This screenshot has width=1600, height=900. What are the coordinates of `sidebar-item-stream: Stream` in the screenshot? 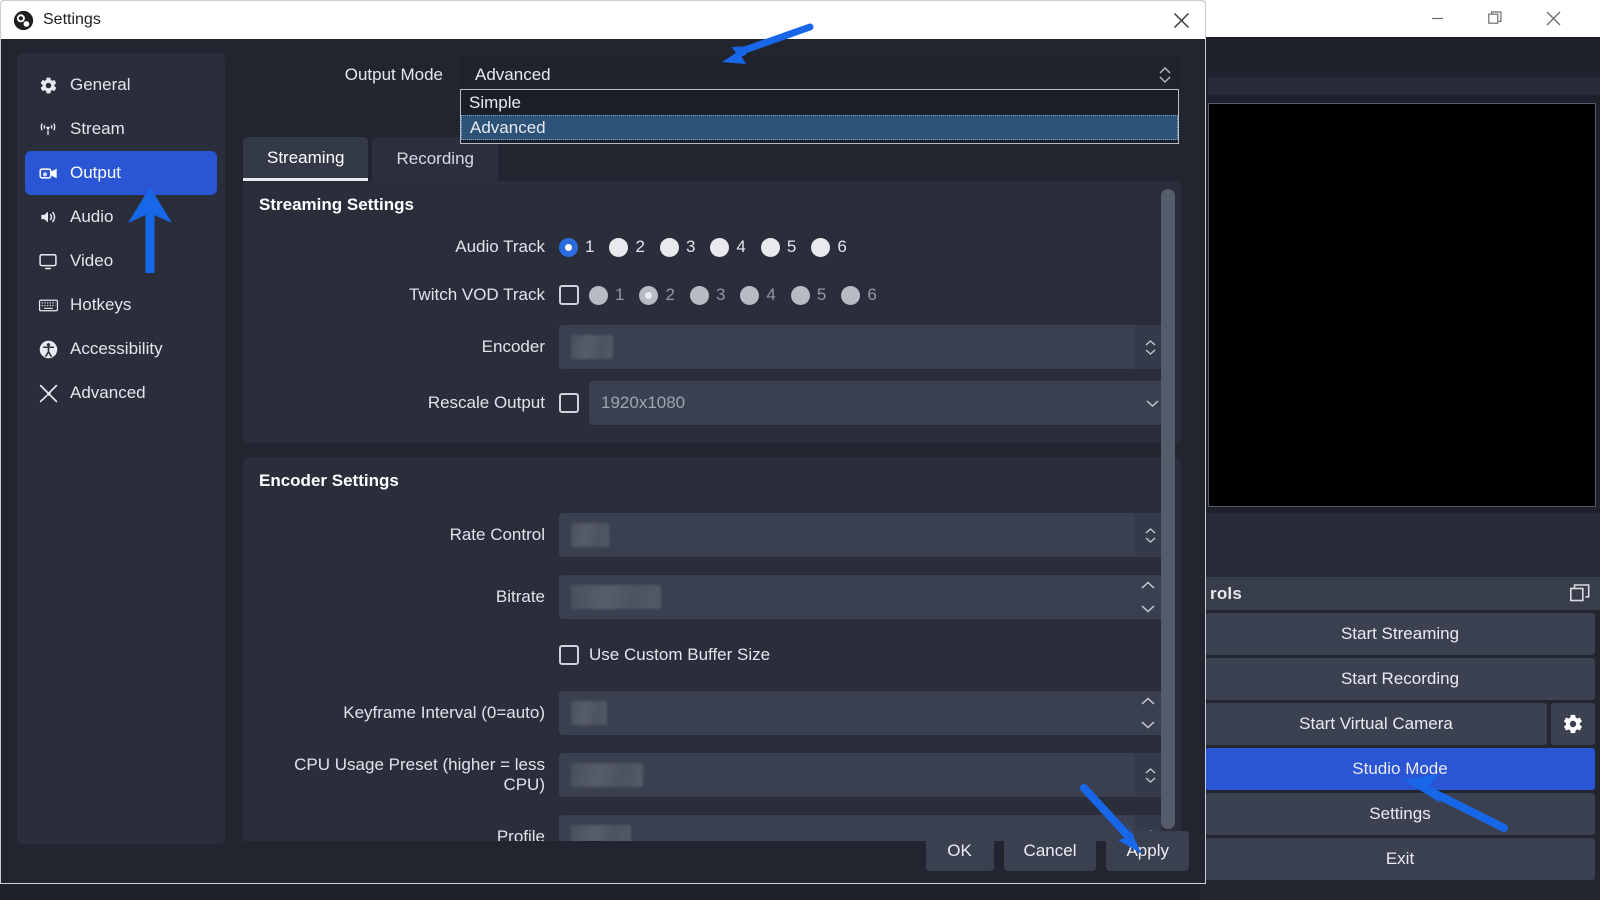 It's located at (121, 129).